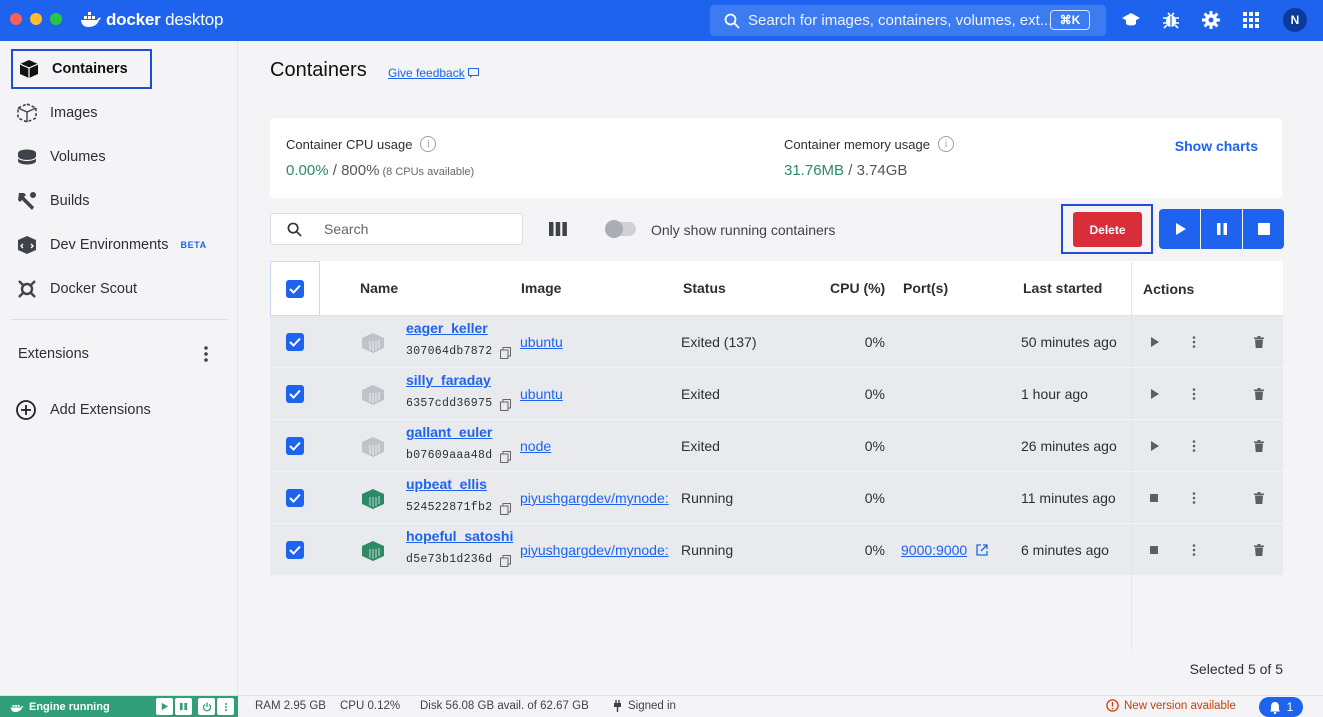 This screenshot has height=717, width=1323. Describe the element at coordinates (857, 288) in the screenshot. I see `column-header-cpu: CPU (%)` at that location.